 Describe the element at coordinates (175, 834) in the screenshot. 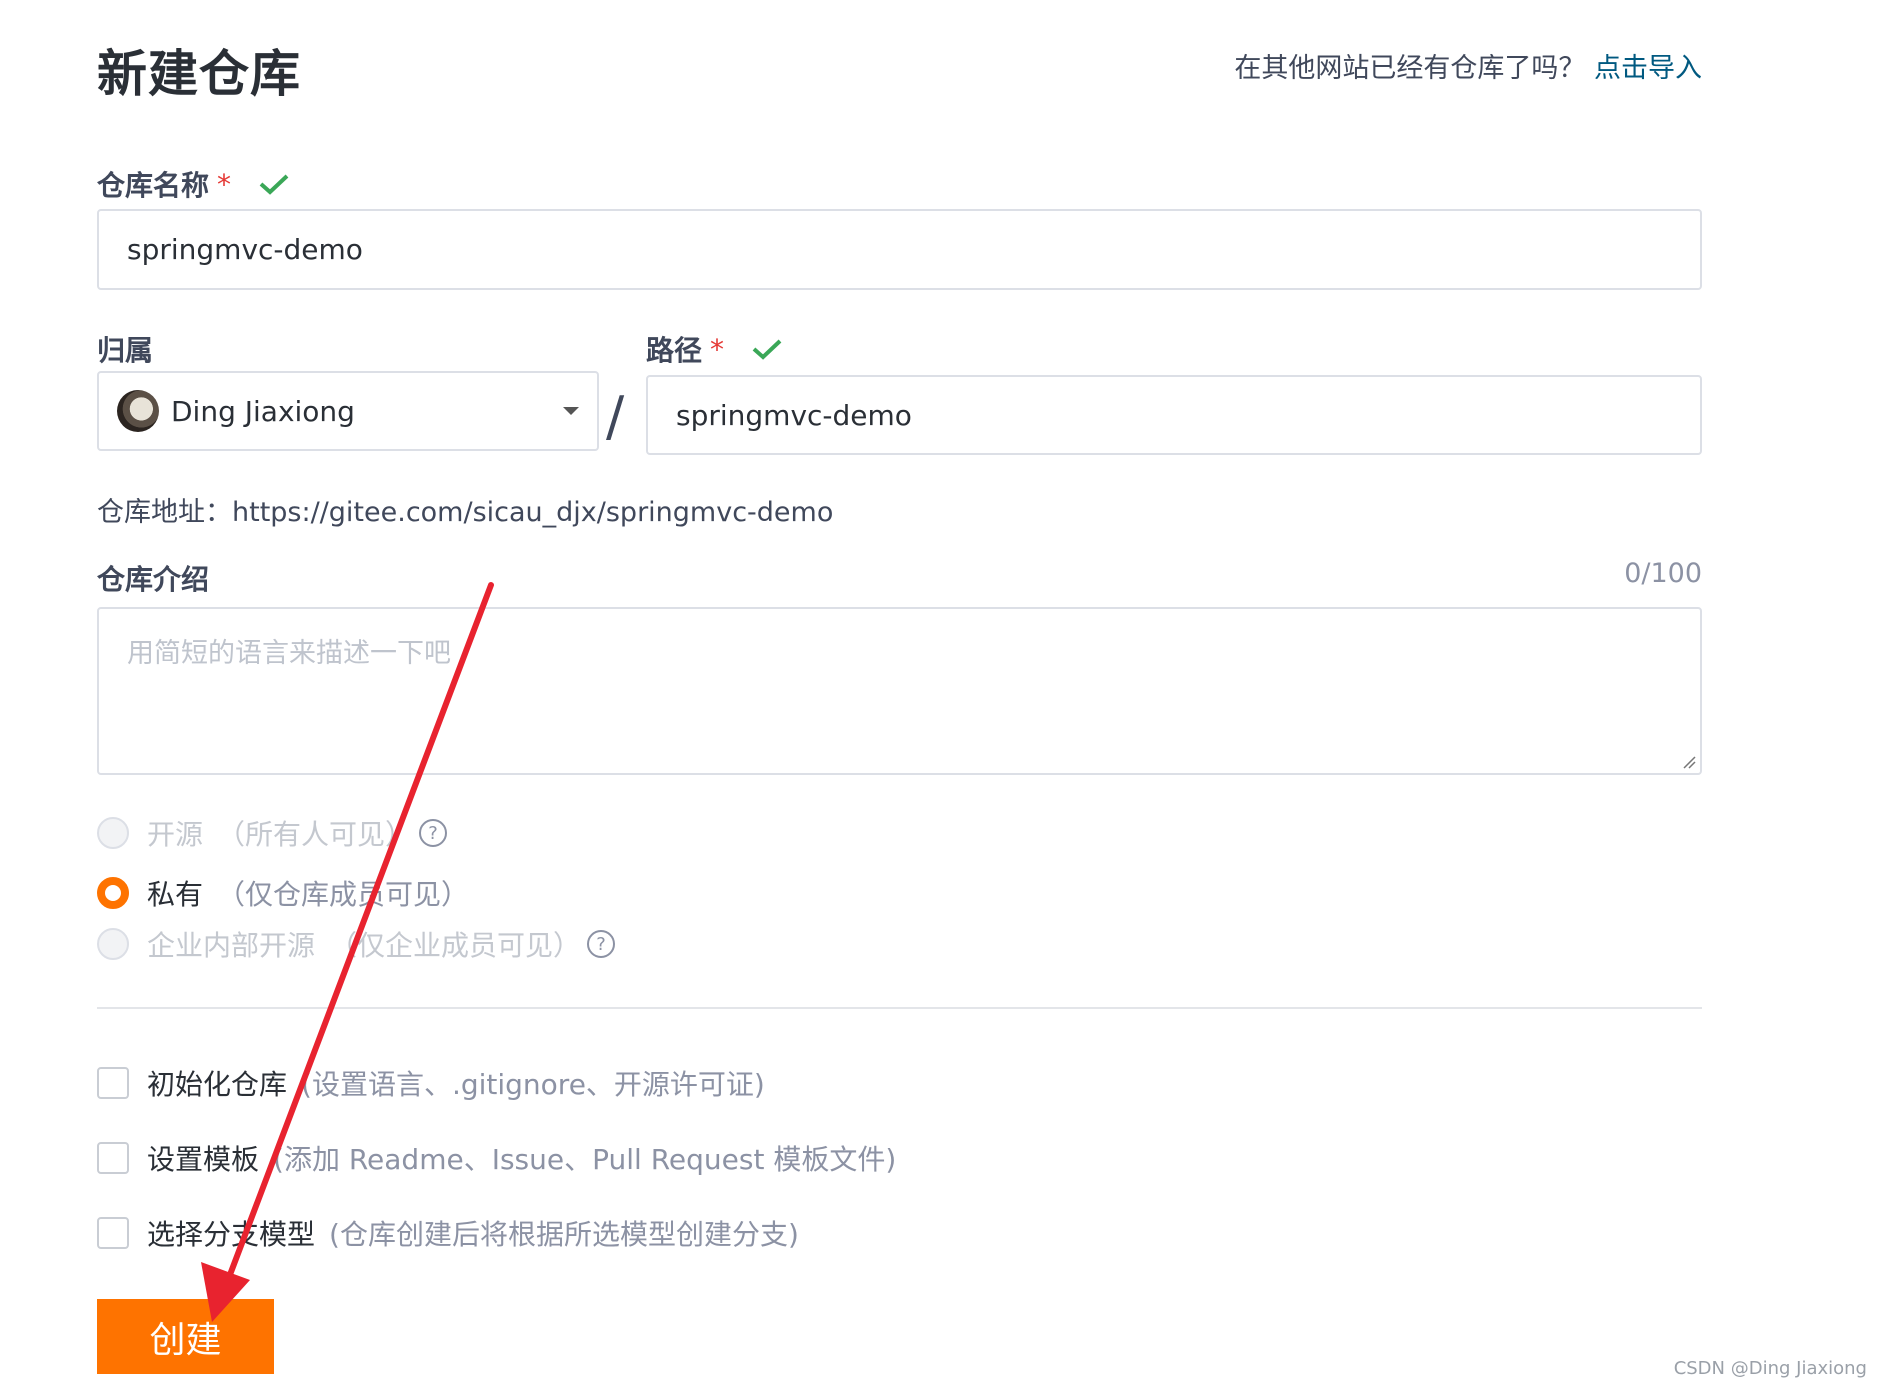

I see `radio-label: 开源` at that location.